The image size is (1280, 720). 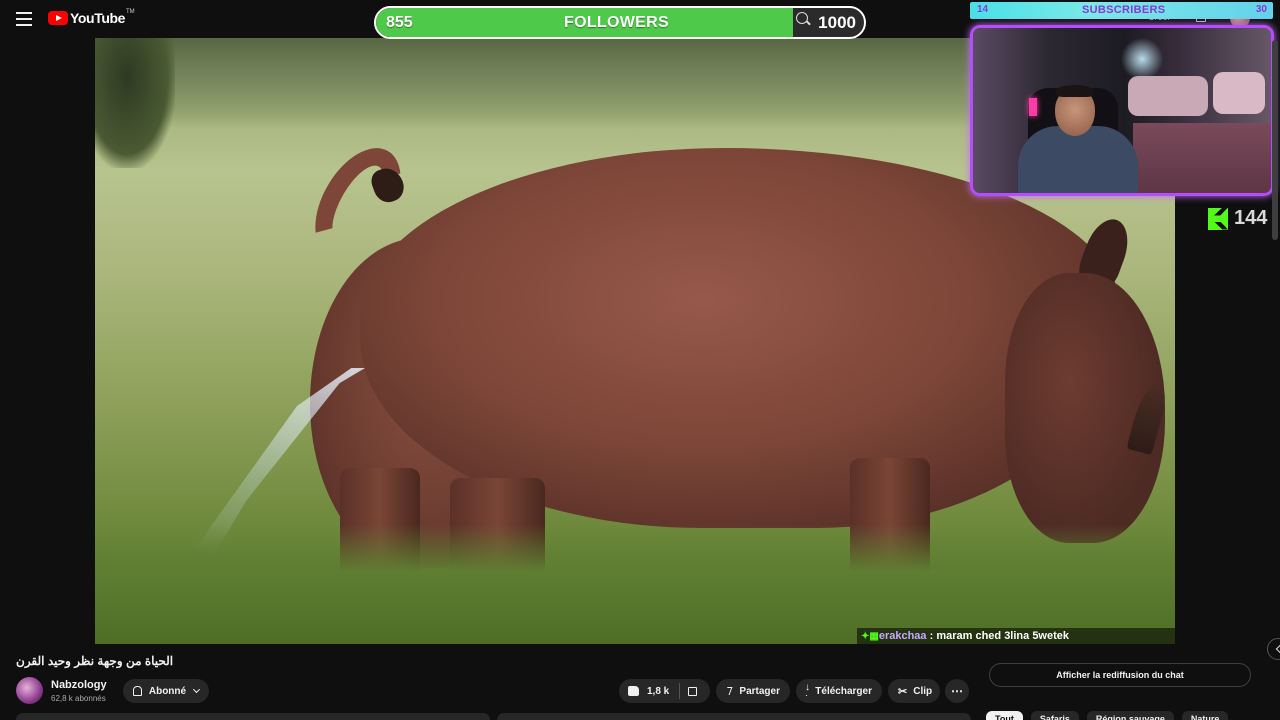 I want to click on video-title: الحياة من وجهة نظر وحيد القرن, so click(x=95, y=661).